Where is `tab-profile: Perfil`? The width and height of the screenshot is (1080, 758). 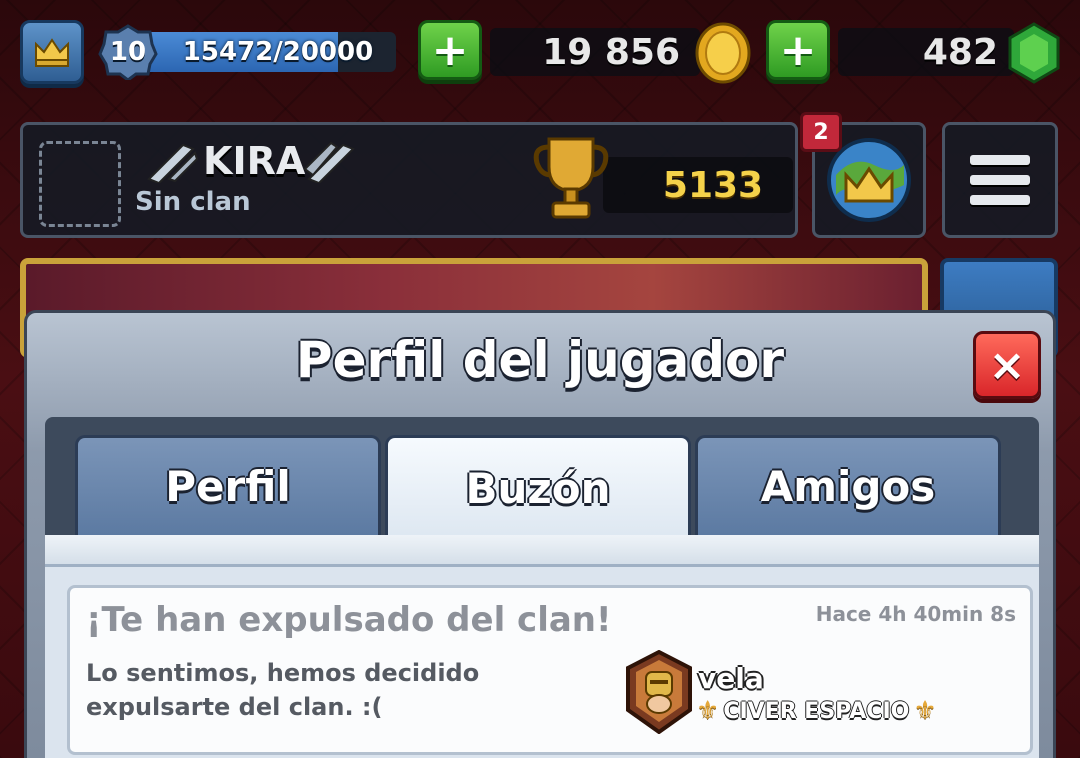 tab-profile: Perfil is located at coordinates (228, 485).